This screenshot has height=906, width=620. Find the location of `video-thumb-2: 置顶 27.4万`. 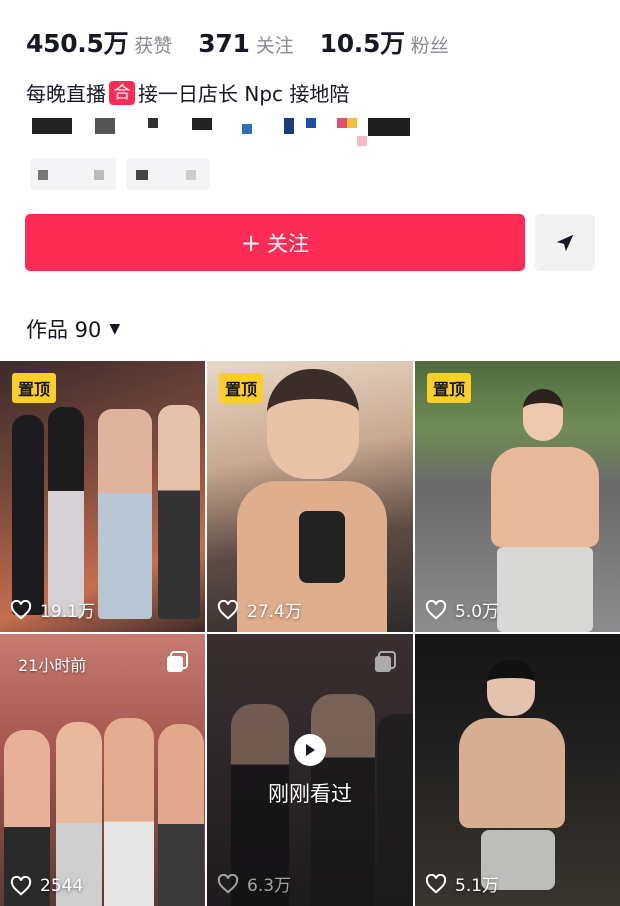

video-thumb-2: 置顶 27.4万 is located at coordinates (310, 496).